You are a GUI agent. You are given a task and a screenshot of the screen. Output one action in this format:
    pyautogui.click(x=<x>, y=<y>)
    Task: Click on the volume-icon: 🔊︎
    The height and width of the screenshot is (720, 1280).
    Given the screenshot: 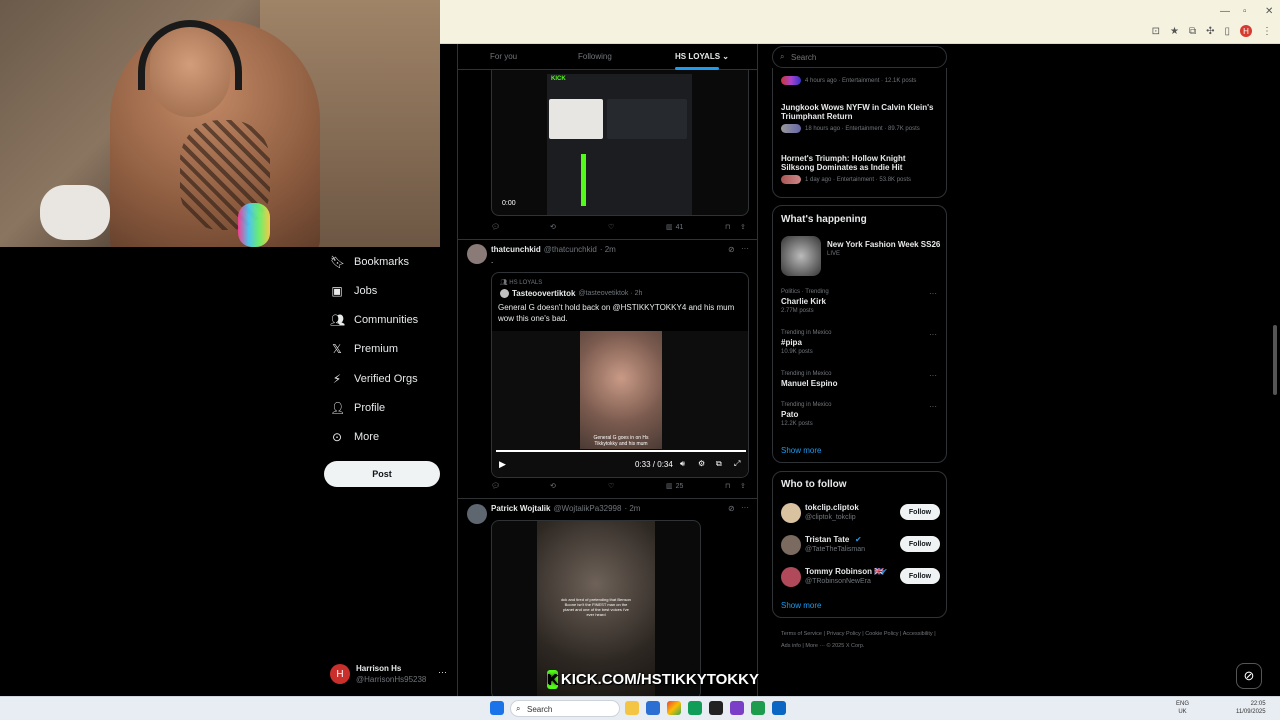 What is the action you would take?
    pyautogui.click(x=682, y=464)
    